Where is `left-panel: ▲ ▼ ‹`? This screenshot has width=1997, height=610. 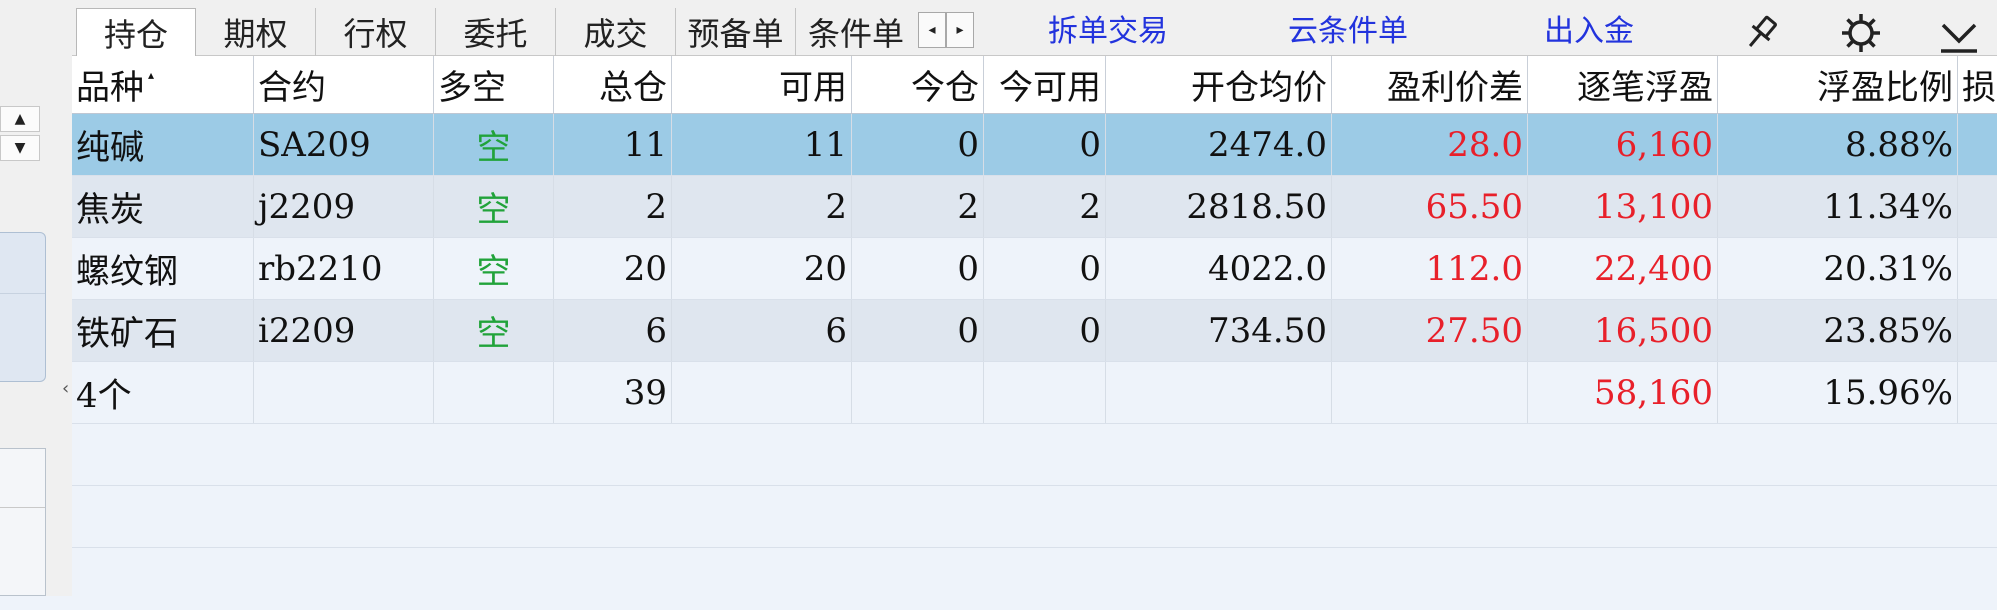
left-panel: ▲ ▼ ‹ is located at coordinates (36, 298).